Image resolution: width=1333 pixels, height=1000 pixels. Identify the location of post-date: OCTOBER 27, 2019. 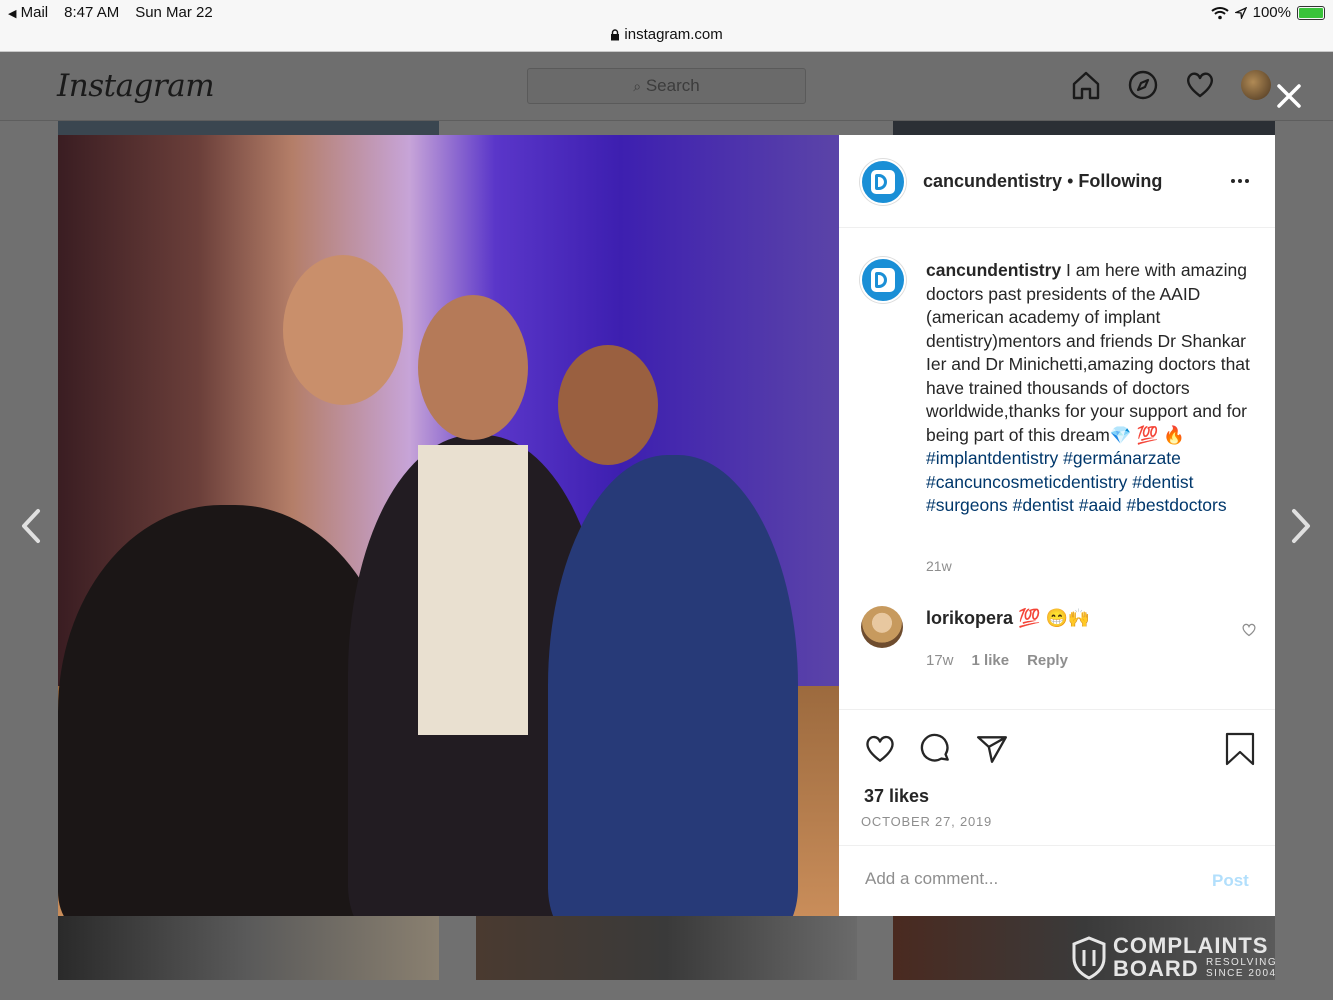
(926, 821).